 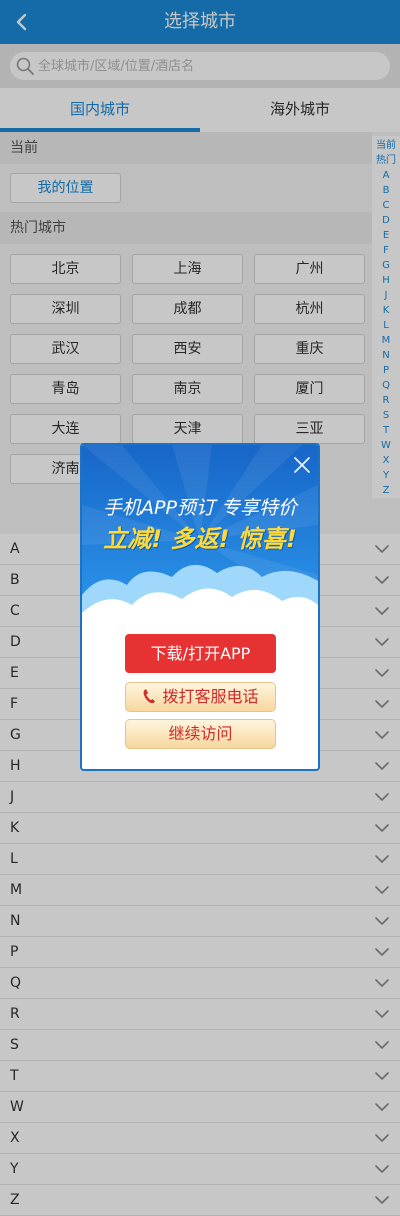 I want to click on call-service-label: 拨打客服电话, so click(x=210, y=696).